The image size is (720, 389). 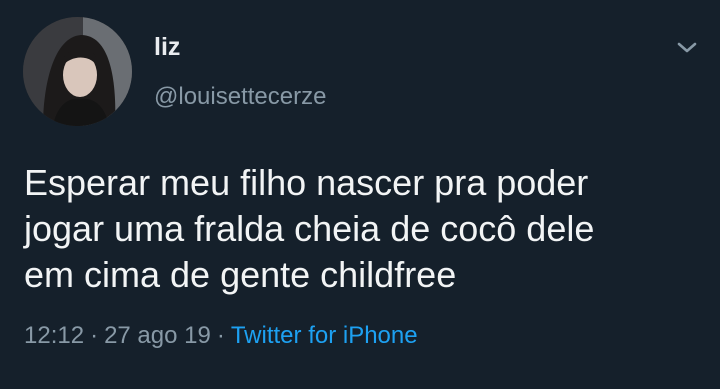 I want to click on avatar, so click(x=77, y=71).